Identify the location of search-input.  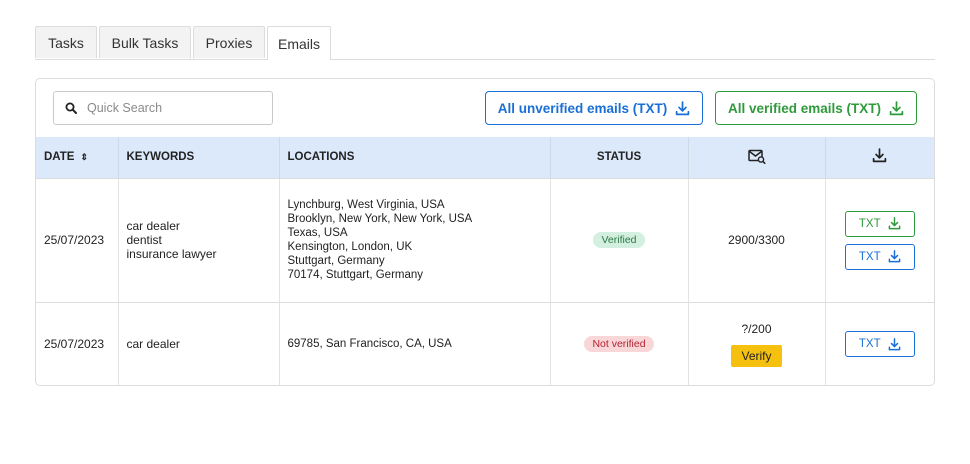
(167, 108).